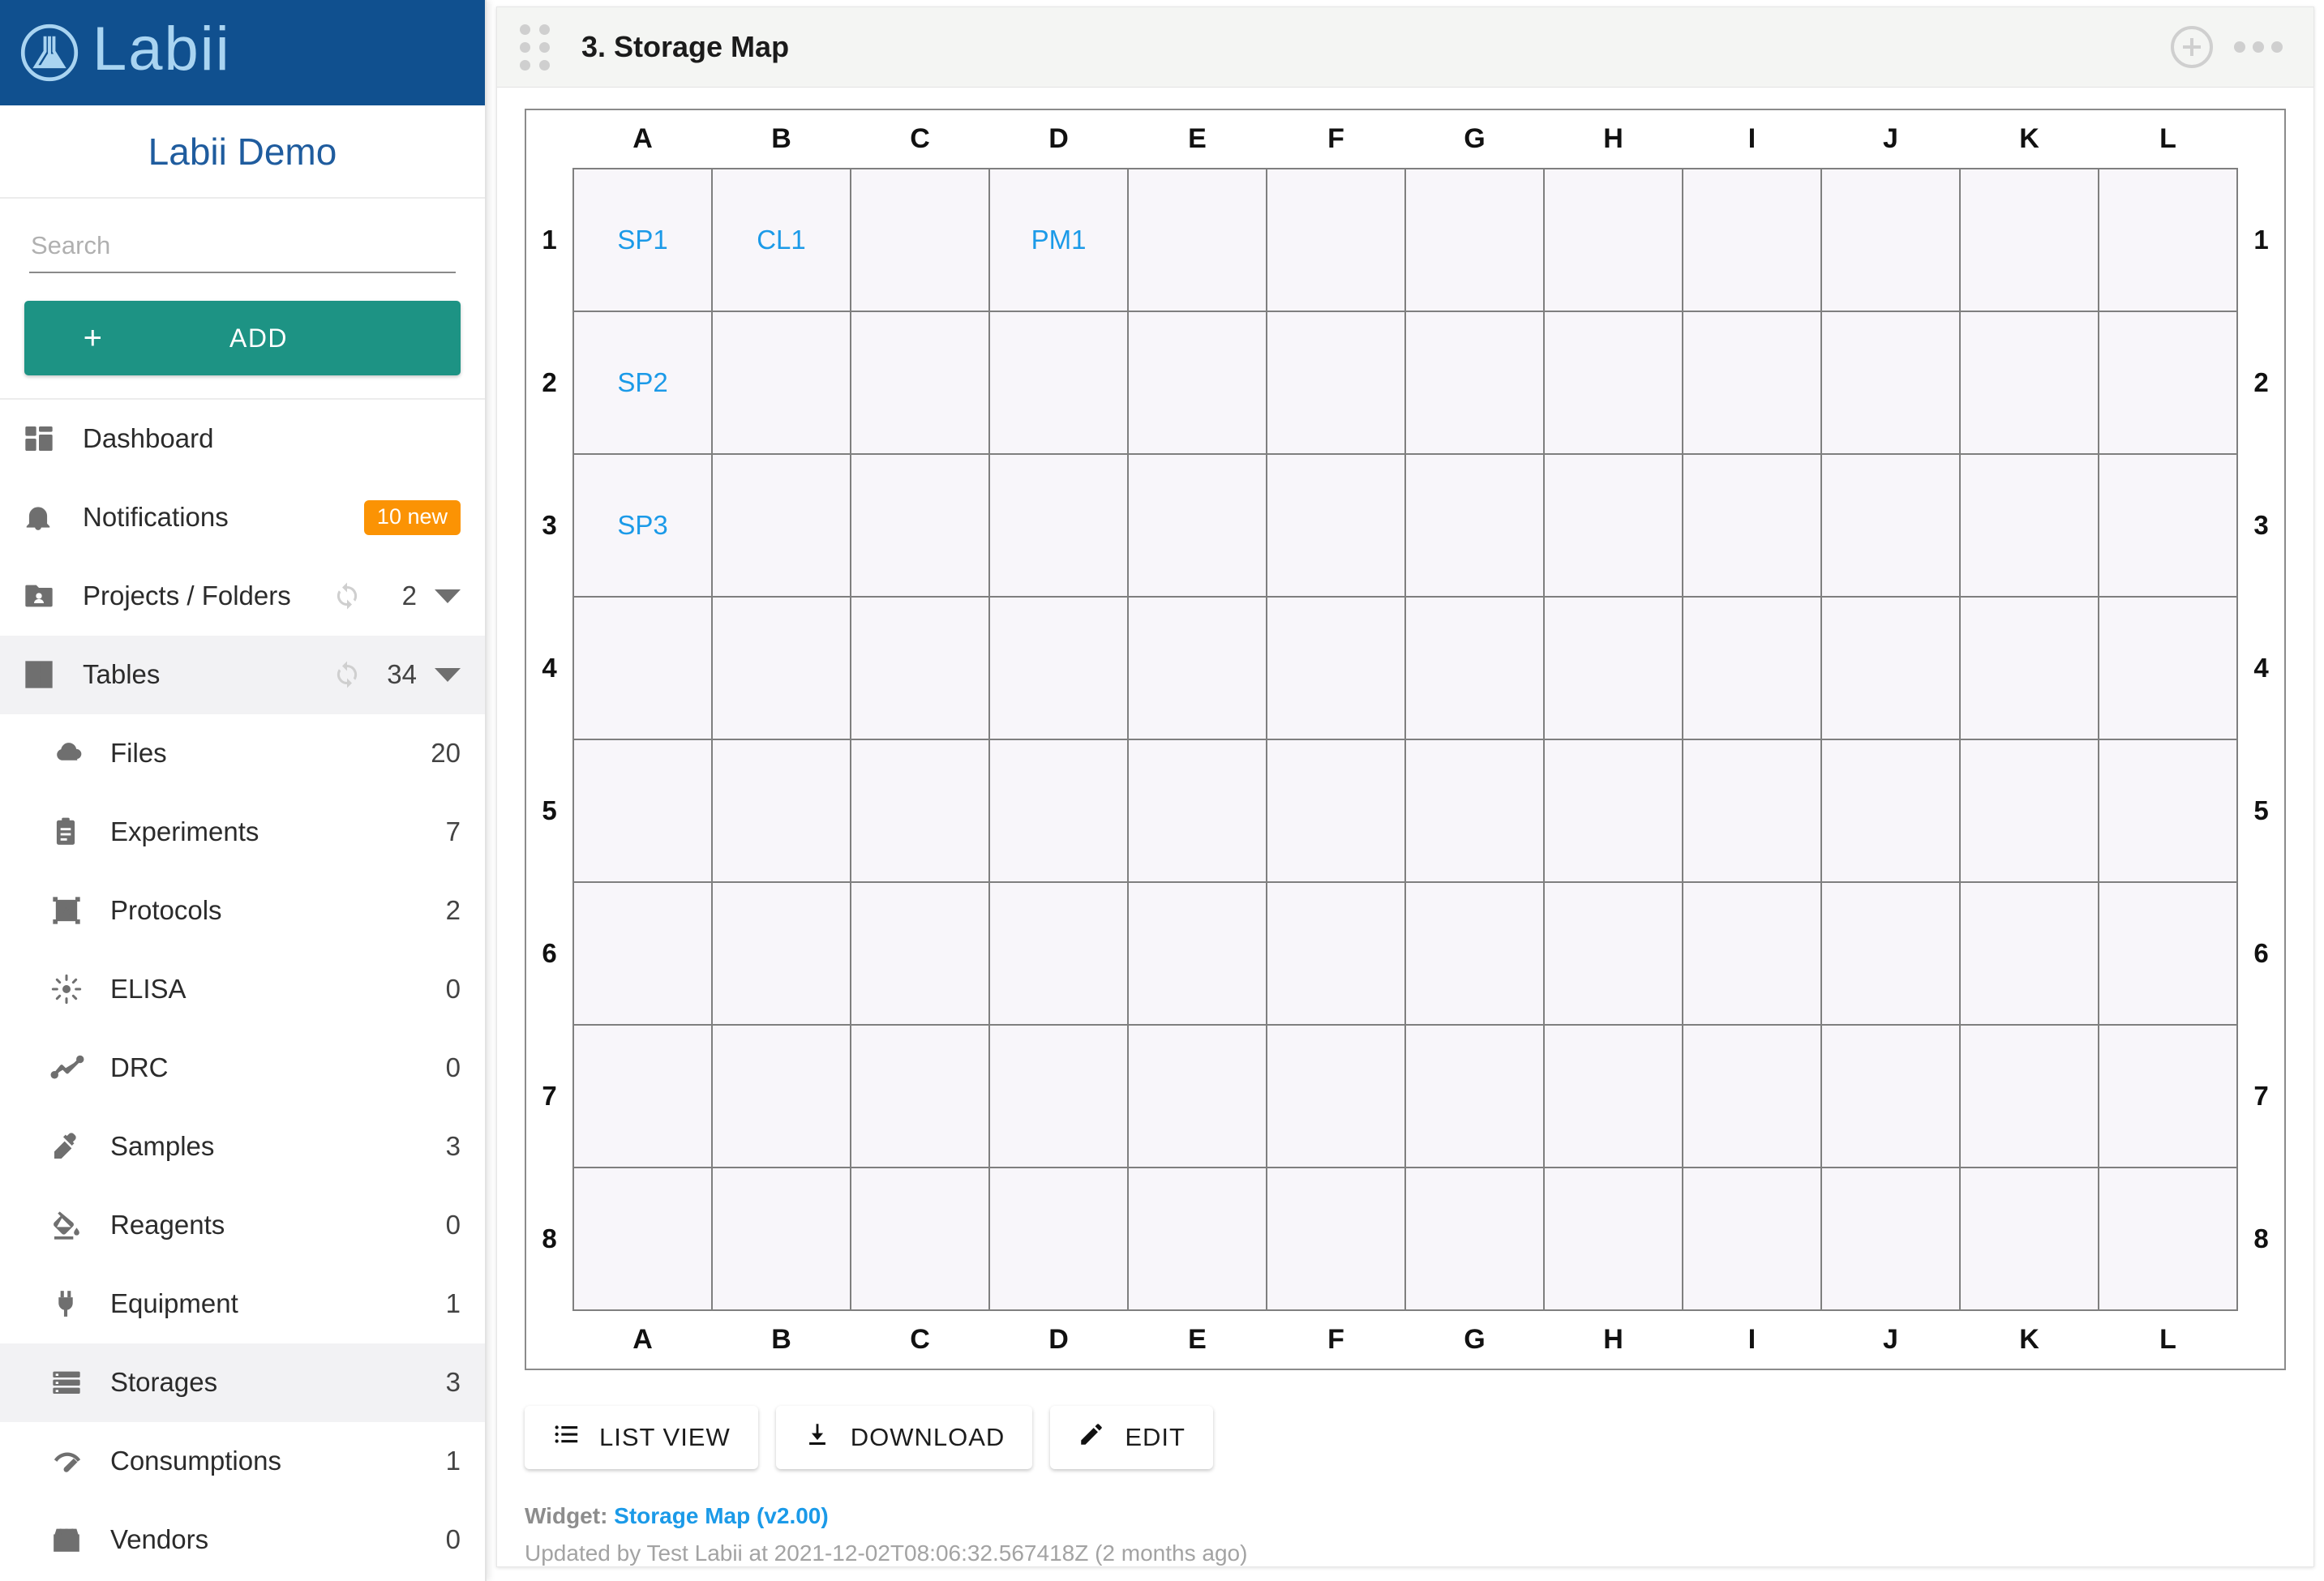 The width and height of the screenshot is (2324, 1581). What do you see at coordinates (781, 953) in the screenshot?
I see `storage-cell-B6` at bounding box center [781, 953].